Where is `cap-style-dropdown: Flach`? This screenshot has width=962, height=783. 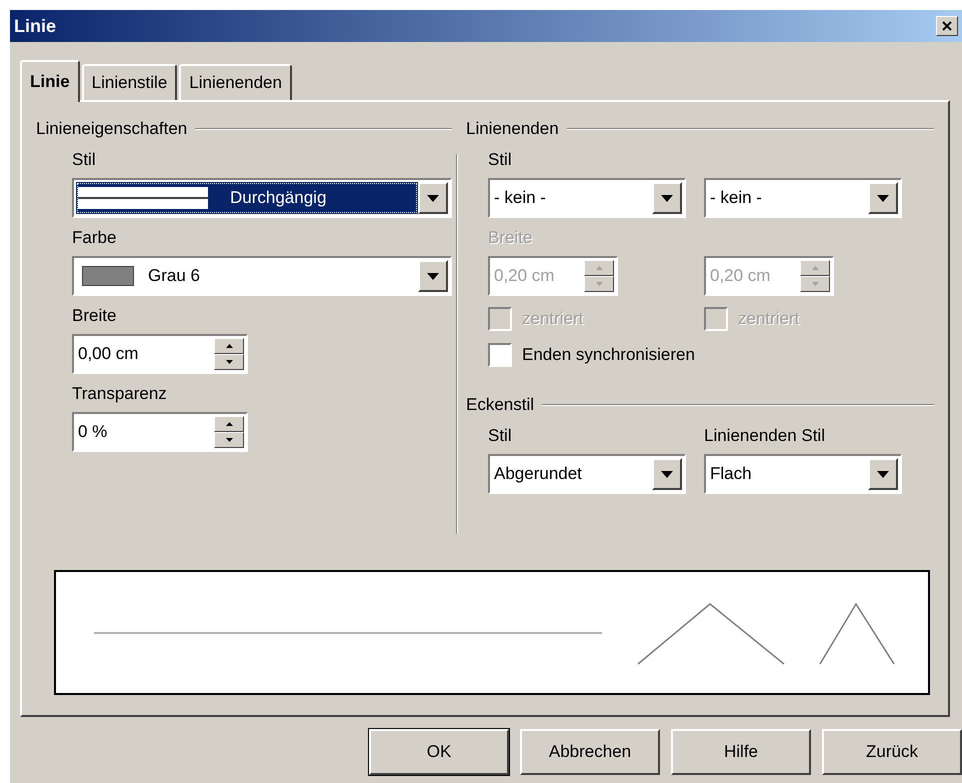 cap-style-dropdown: Flach is located at coordinates (803, 474).